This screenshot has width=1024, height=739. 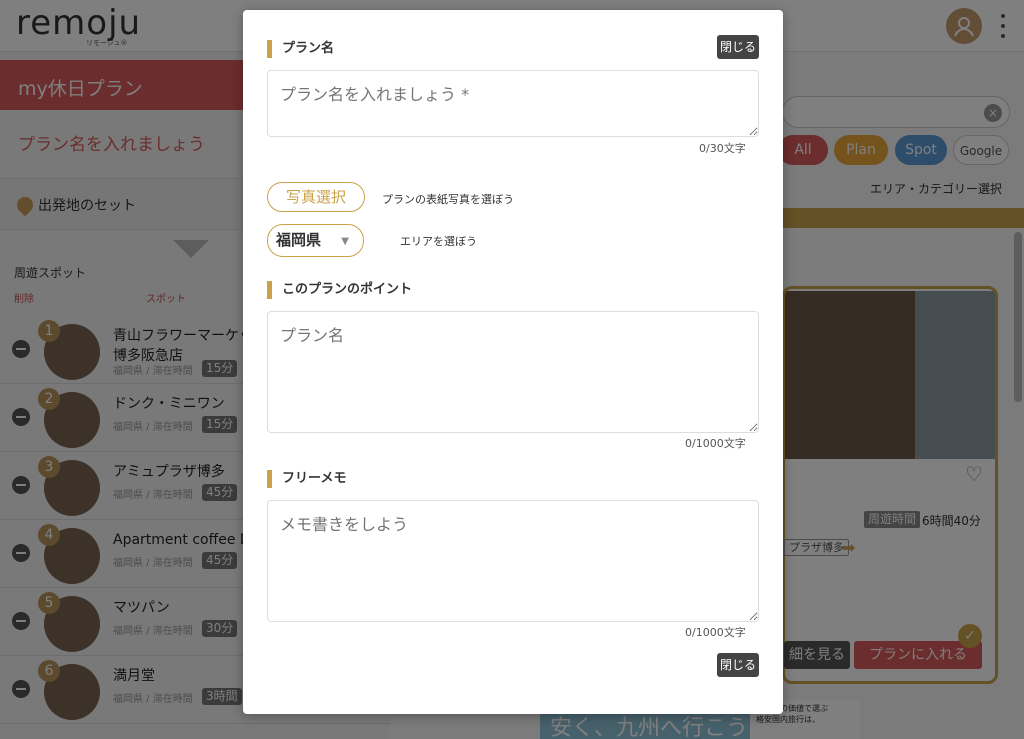 What do you see at coordinates (306, 479) in the screenshot?
I see `memo-title: フリーメモ` at bounding box center [306, 479].